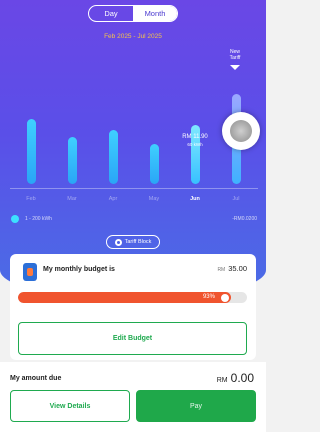 The image size is (320, 432). I want to click on budget-currency: RM, so click(221, 270).